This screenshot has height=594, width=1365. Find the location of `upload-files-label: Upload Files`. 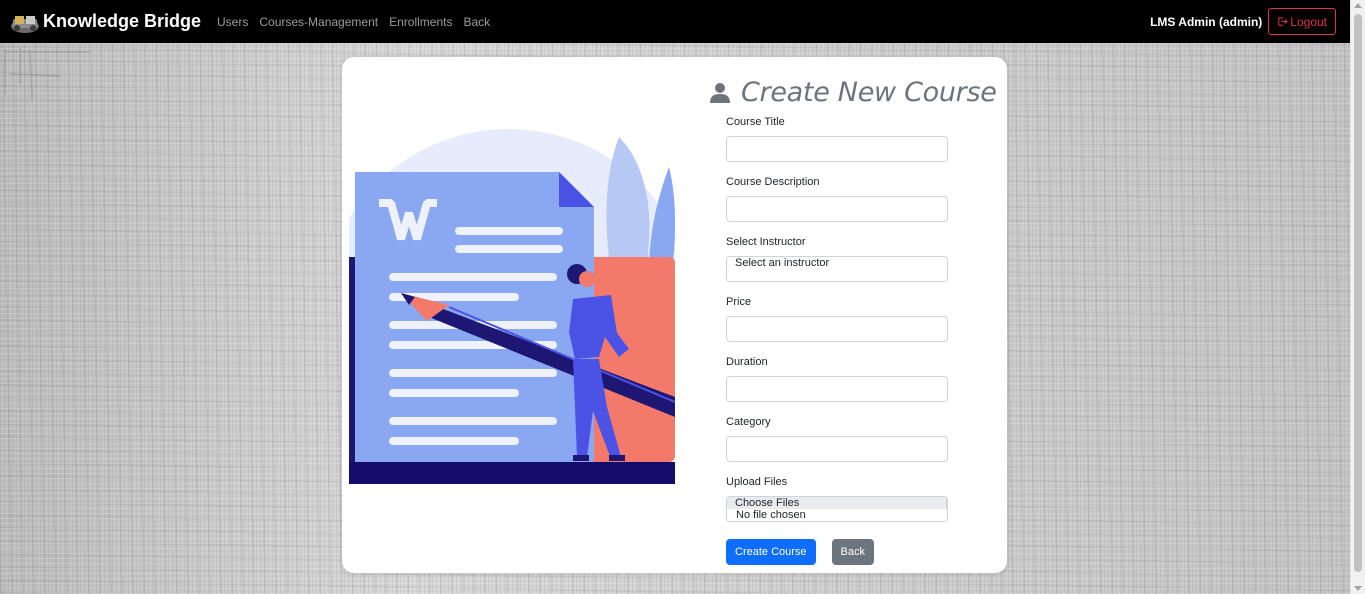

upload-files-label: Upload Files is located at coordinates (757, 482).